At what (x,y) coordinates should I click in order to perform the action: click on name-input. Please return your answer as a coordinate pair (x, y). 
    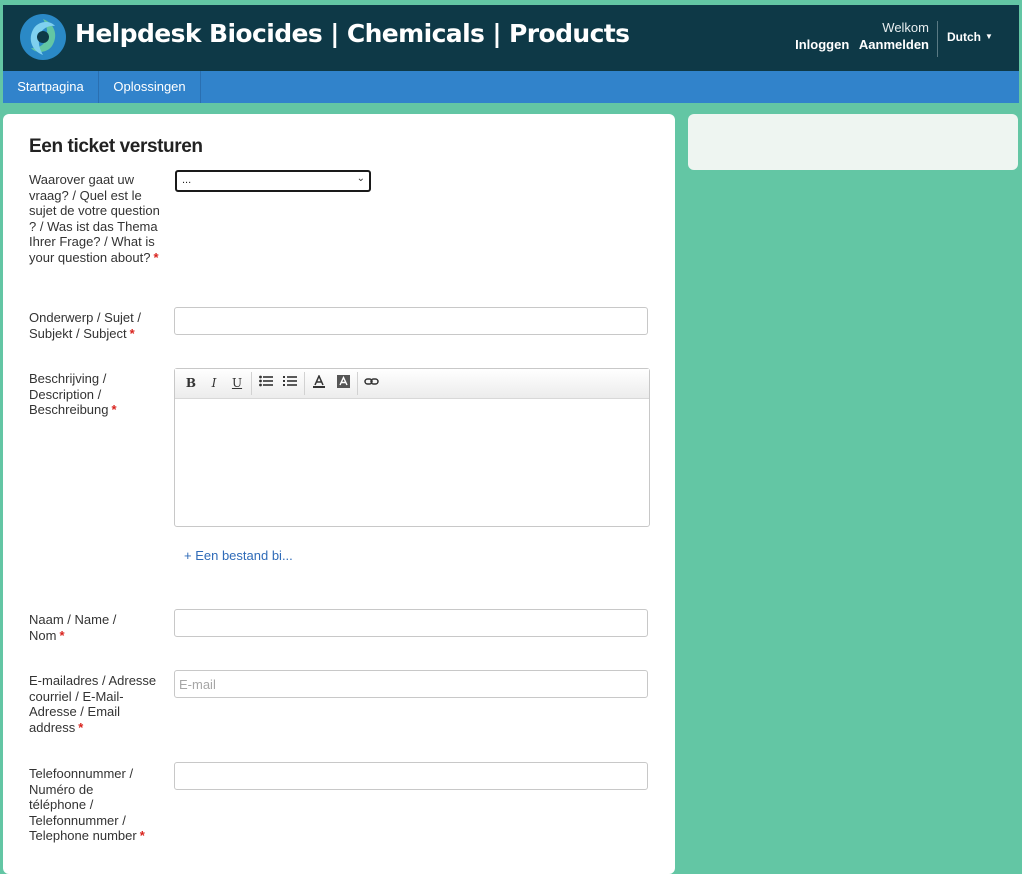
    Looking at the image, I should click on (411, 623).